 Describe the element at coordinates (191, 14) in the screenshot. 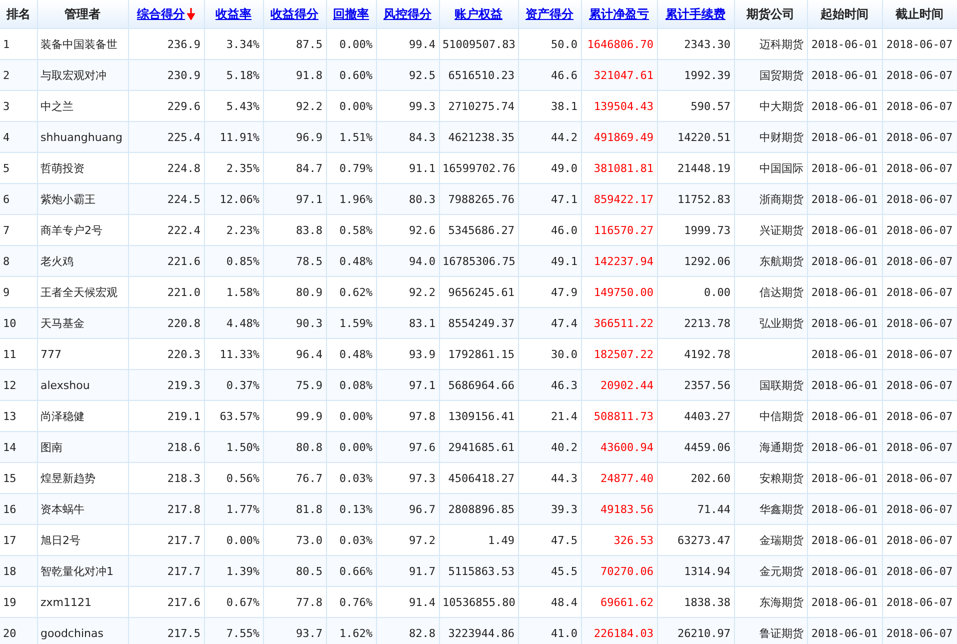

I see `sort-down-icon` at that location.